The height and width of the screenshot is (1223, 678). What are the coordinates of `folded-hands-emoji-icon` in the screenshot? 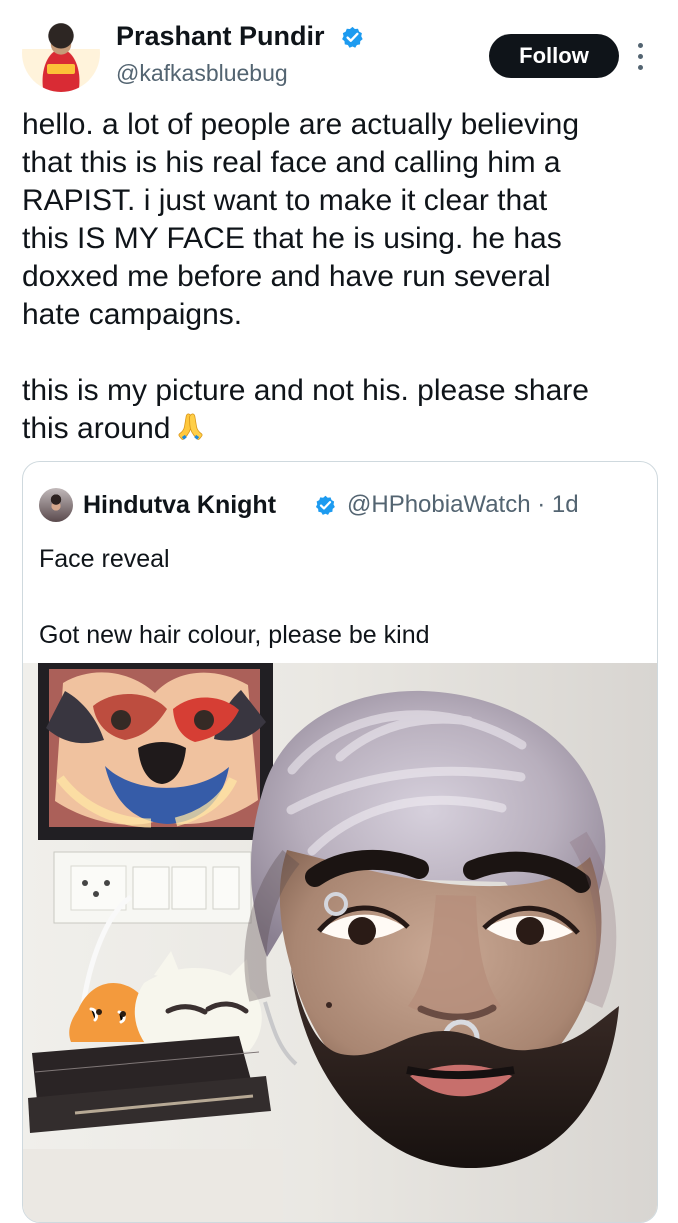 It's located at (190, 426).